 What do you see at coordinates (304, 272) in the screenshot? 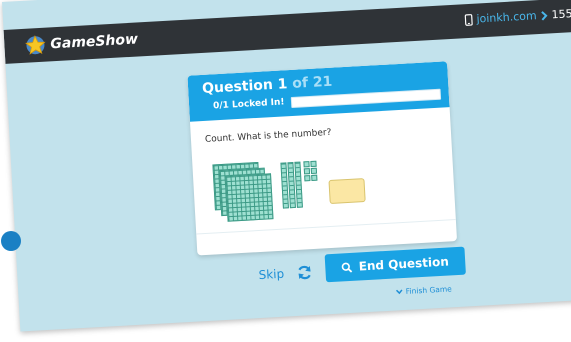
I see `refresh-icon` at bounding box center [304, 272].